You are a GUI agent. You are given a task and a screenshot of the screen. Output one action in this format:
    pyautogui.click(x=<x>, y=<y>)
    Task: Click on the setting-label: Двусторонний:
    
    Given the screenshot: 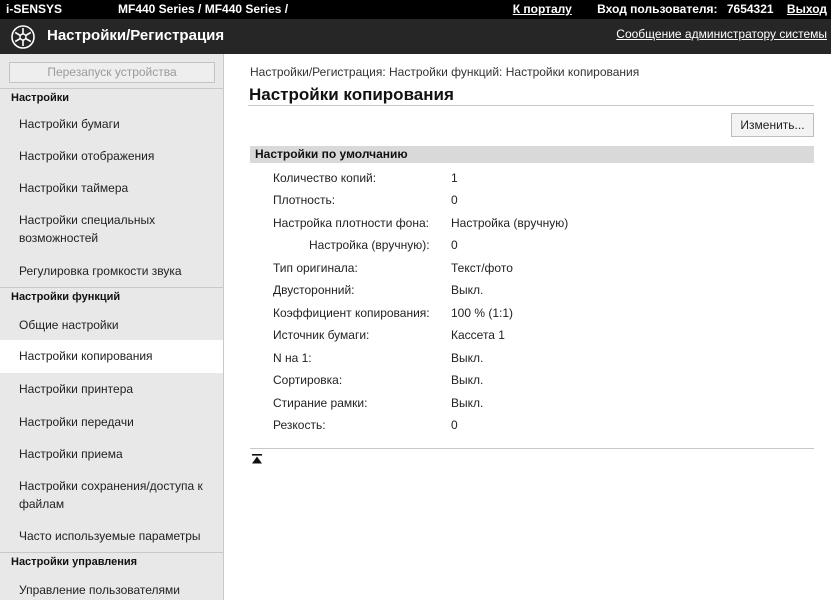 What is the action you would take?
    pyautogui.click(x=314, y=290)
    